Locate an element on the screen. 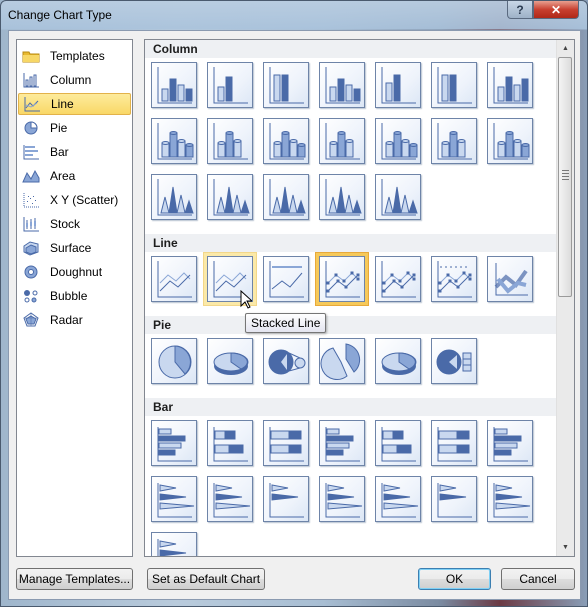  category-item-area: Area is located at coordinates (74, 176).